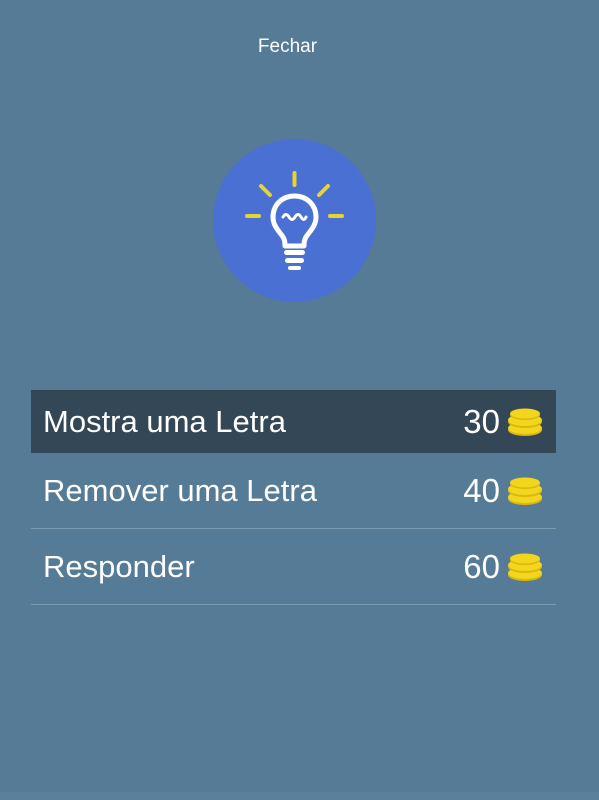  I want to click on option-price: 60, so click(481, 566).